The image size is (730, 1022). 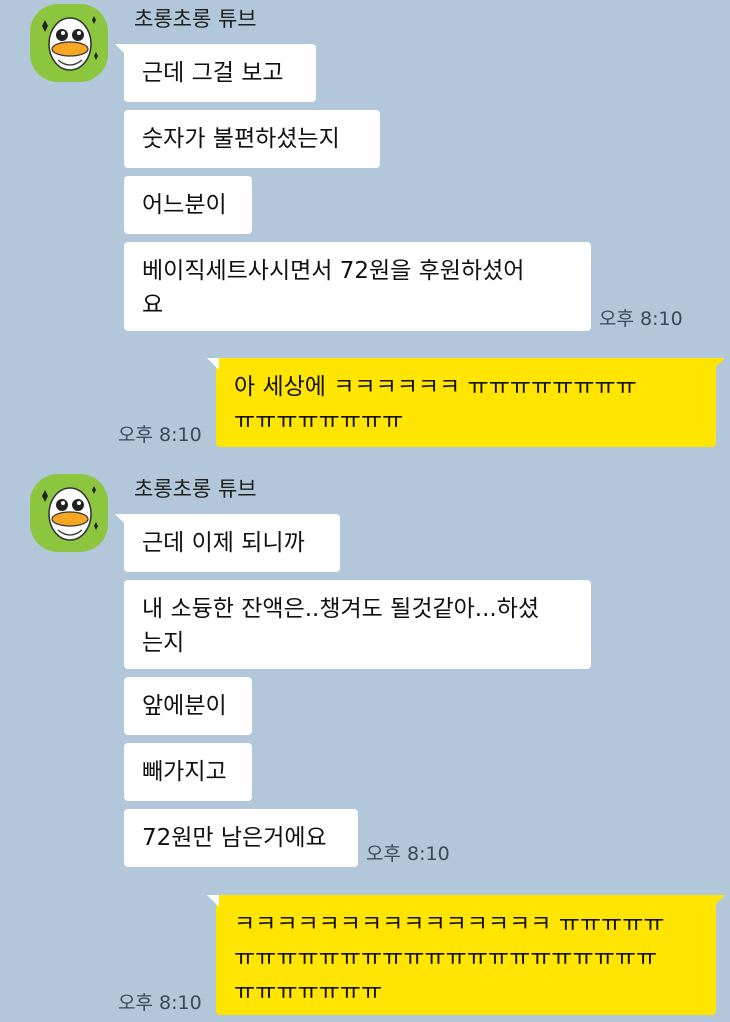 What do you see at coordinates (227, 543) in the screenshot?
I see `message-bubble: 근데 이제 되니까` at bounding box center [227, 543].